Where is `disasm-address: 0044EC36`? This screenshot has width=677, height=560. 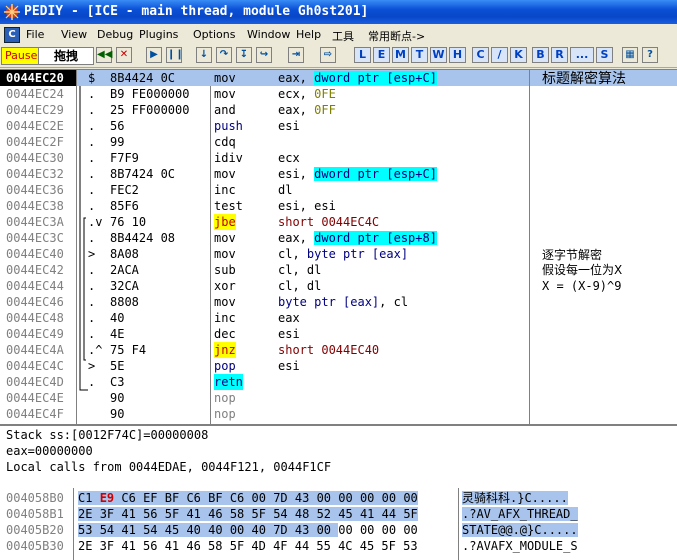
disasm-address: 0044EC36 is located at coordinates (35, 190).